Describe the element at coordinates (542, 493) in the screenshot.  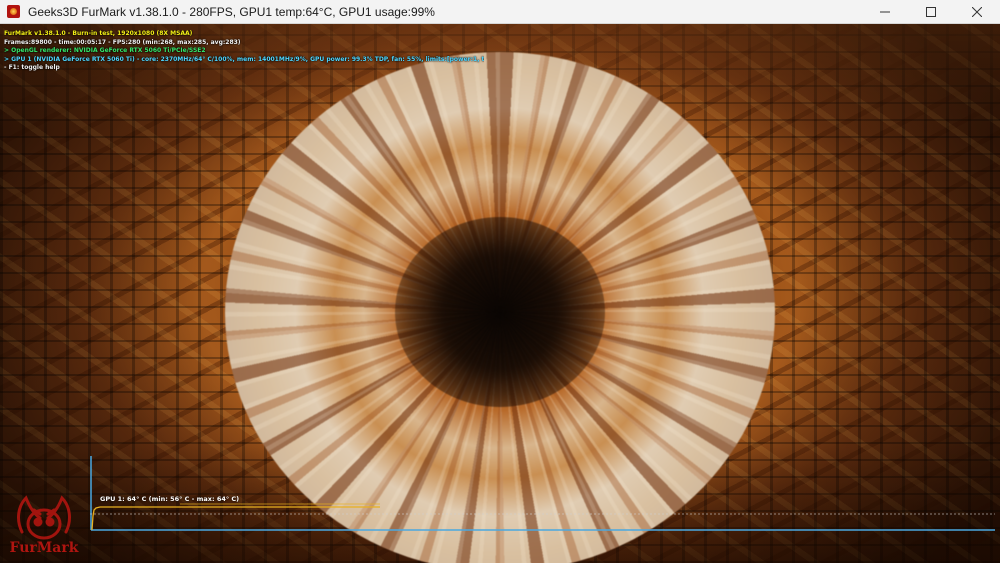
I see `gpu-temp-graph` at that location.